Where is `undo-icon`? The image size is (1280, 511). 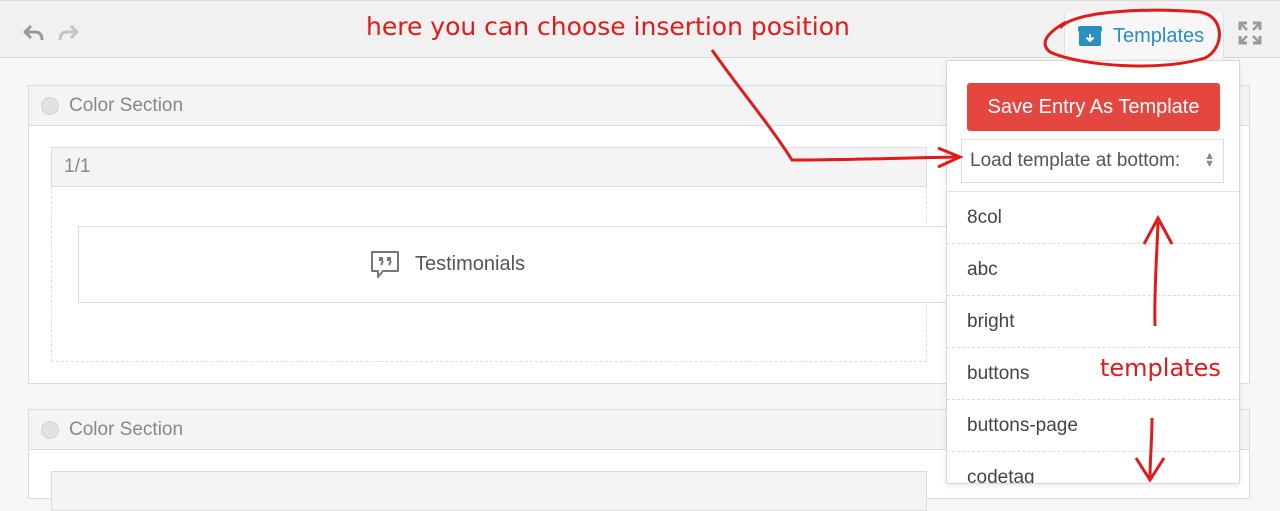 undo-icon is located at coordinates (33, 32).